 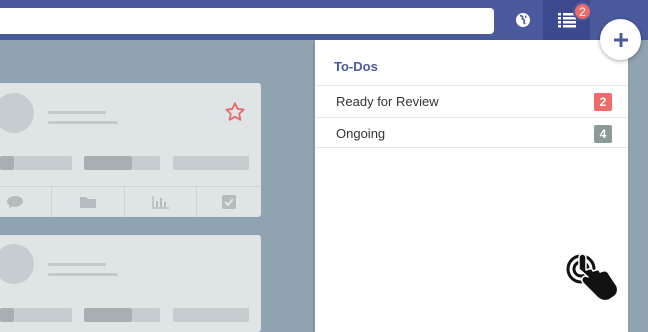 I want to click on todo-item-ongoing: Ongoing 4, so click(x=471, y=132).